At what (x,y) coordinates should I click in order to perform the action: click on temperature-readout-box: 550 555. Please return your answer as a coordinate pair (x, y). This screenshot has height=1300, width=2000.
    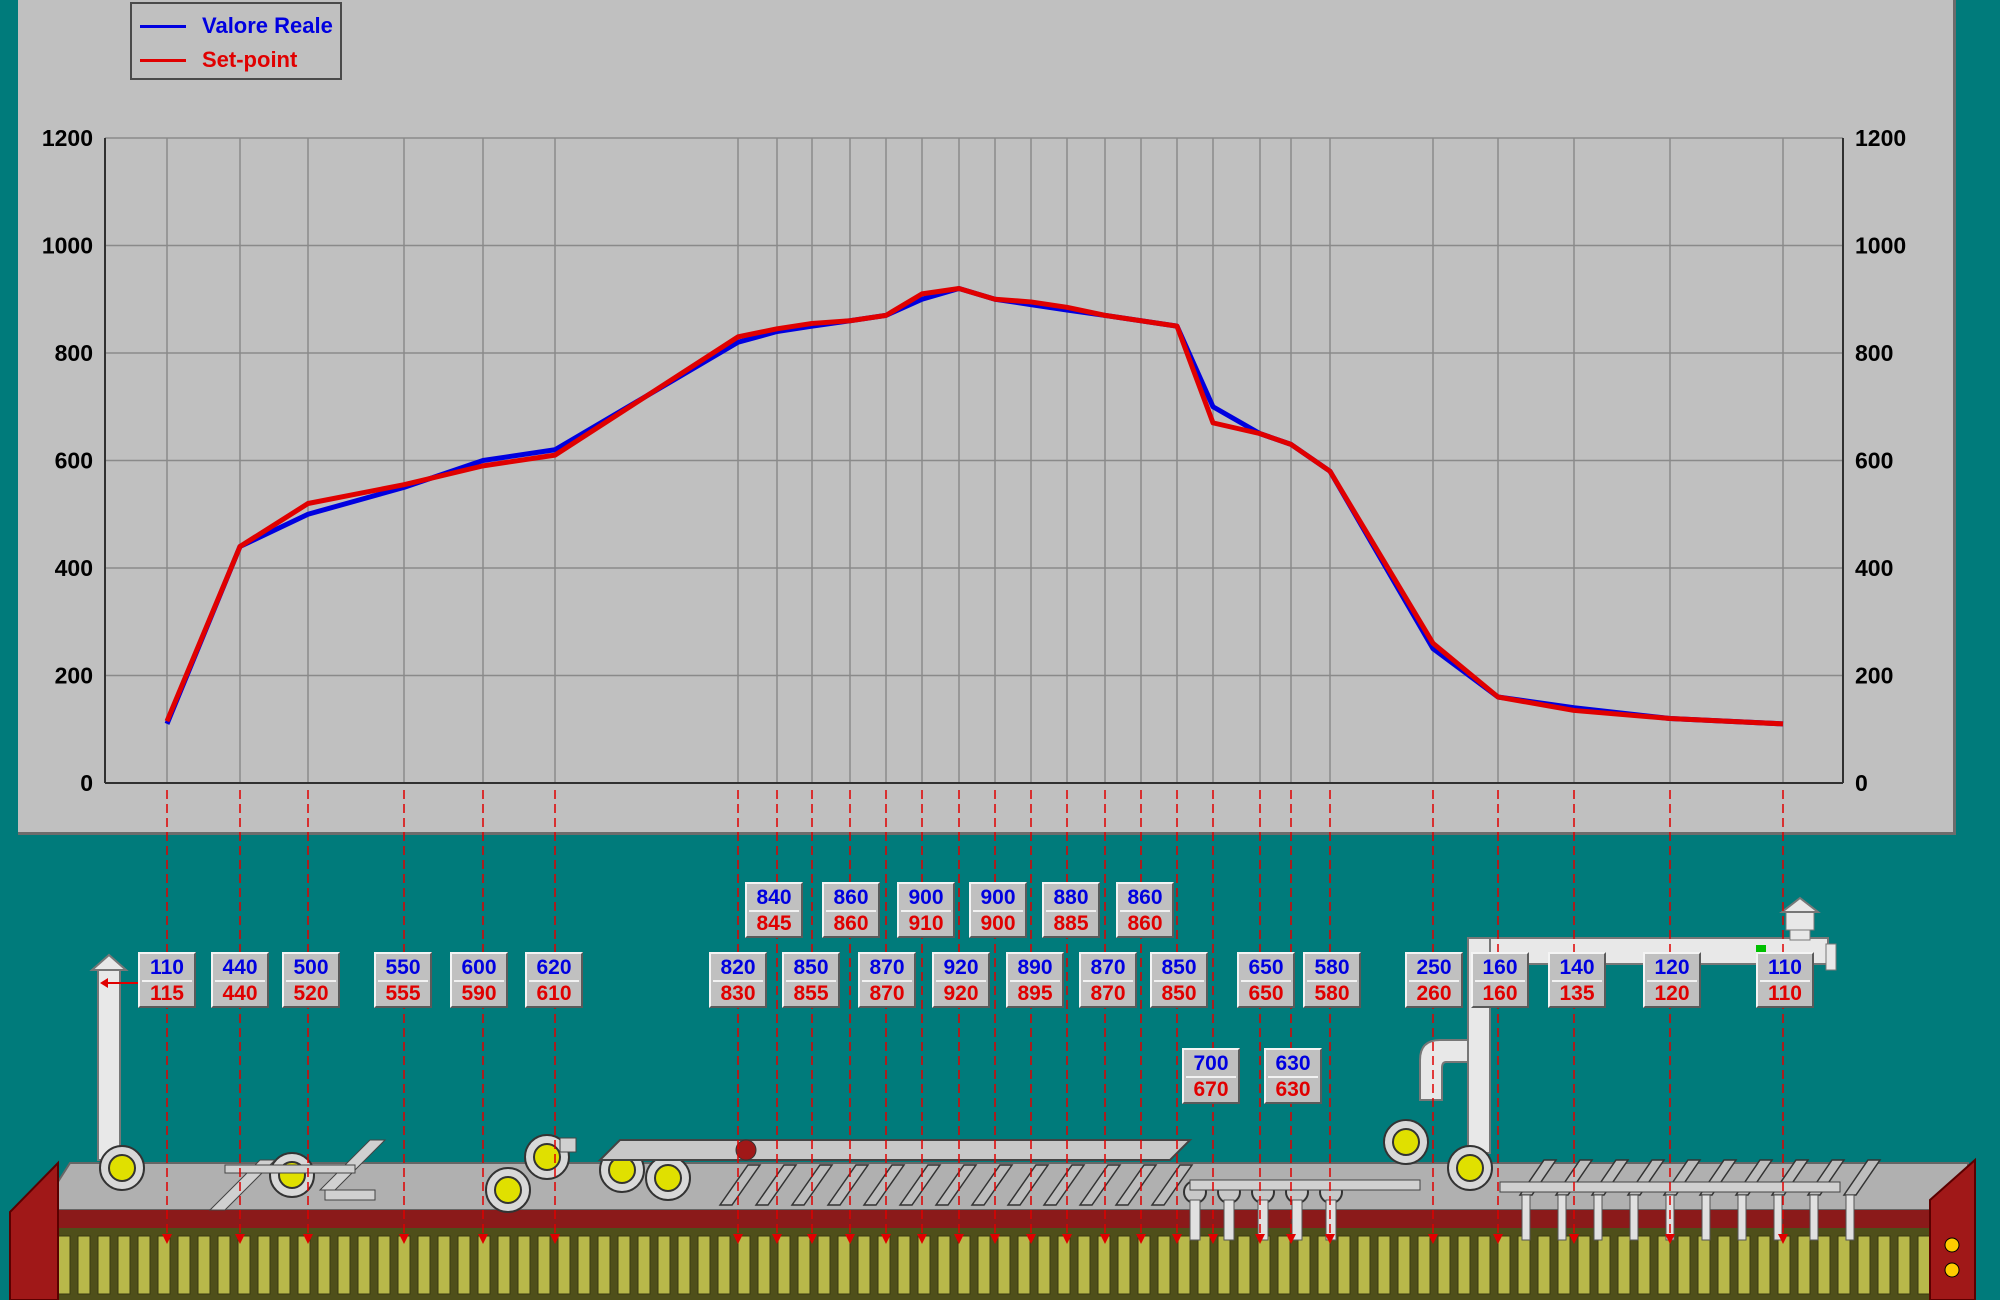
    Looking at the image, I should click on (403, 980).